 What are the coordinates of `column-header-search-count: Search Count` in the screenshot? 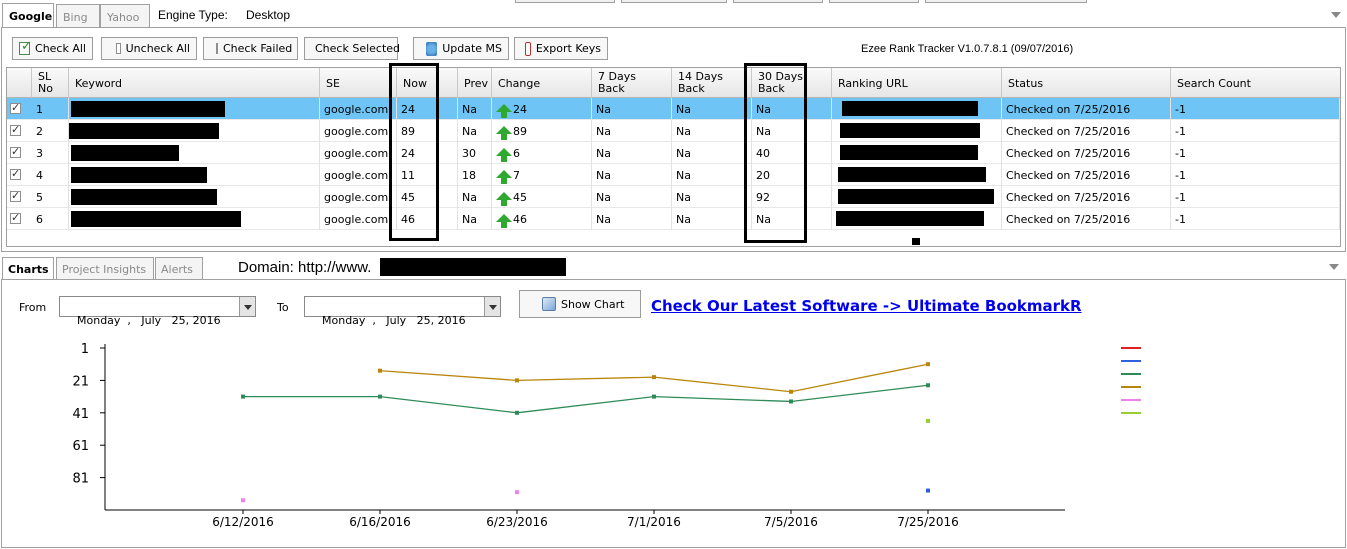 It's located at (1255, 83).